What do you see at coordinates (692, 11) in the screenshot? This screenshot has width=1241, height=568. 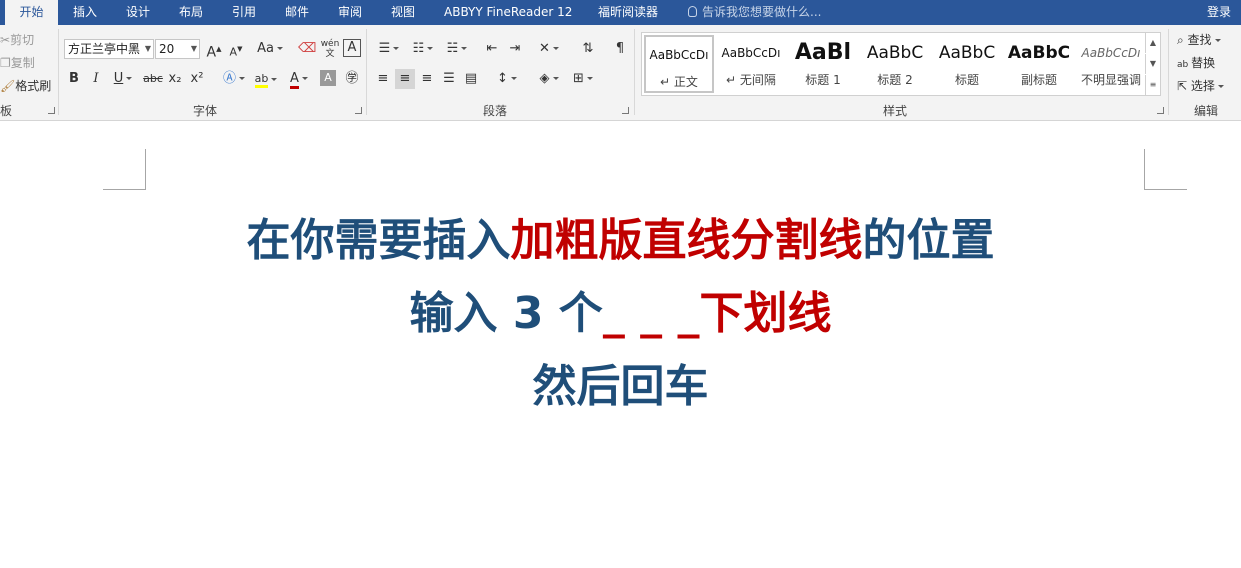 I see `lightbulb-icon` at bounding box center [692, 11].